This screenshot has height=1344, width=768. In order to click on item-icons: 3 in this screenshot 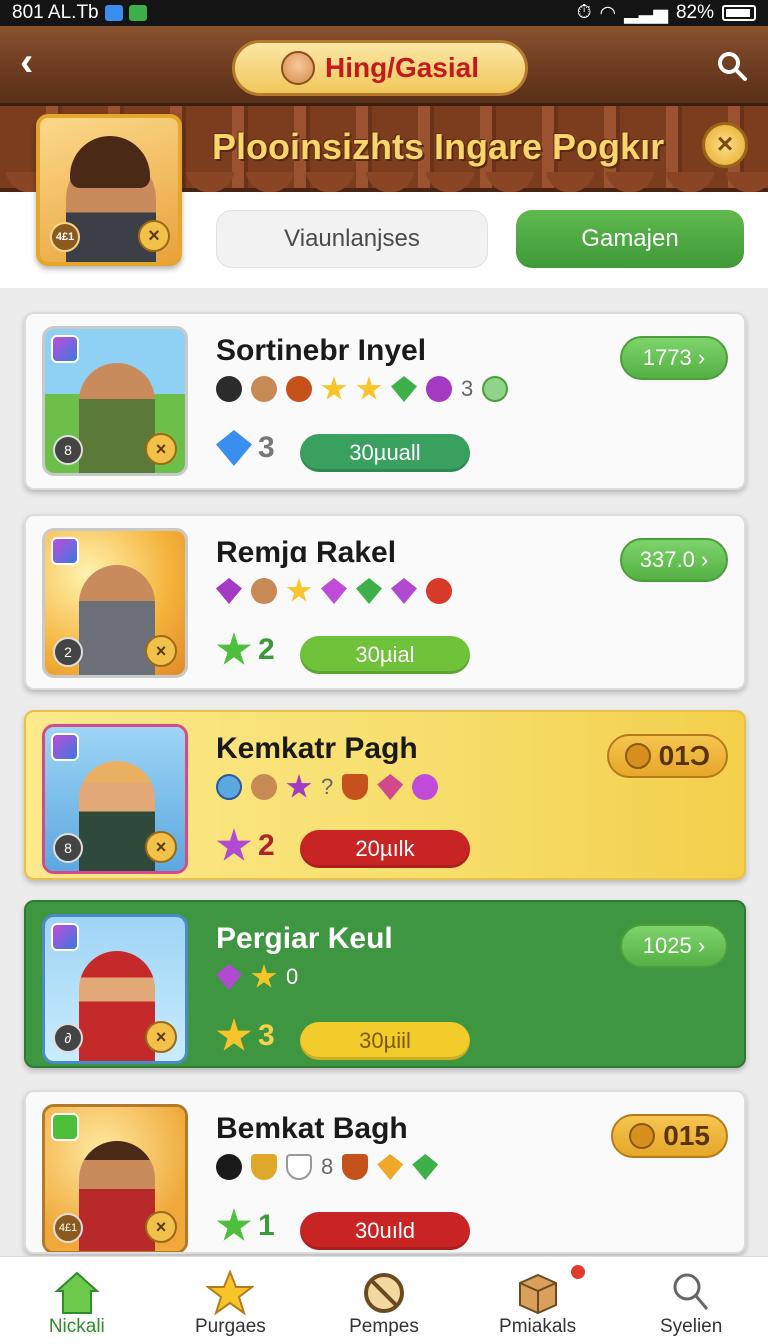, I will do `click(362, 389)`.